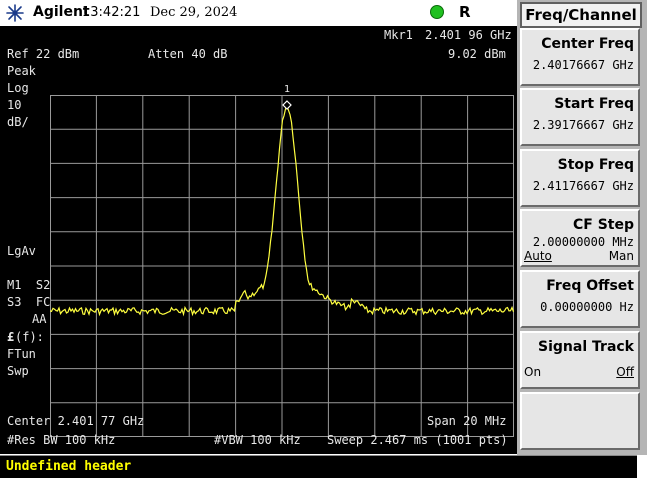 This screenshot has height=481, width=647. I want to click on softkey-blank, so click(580, 421).